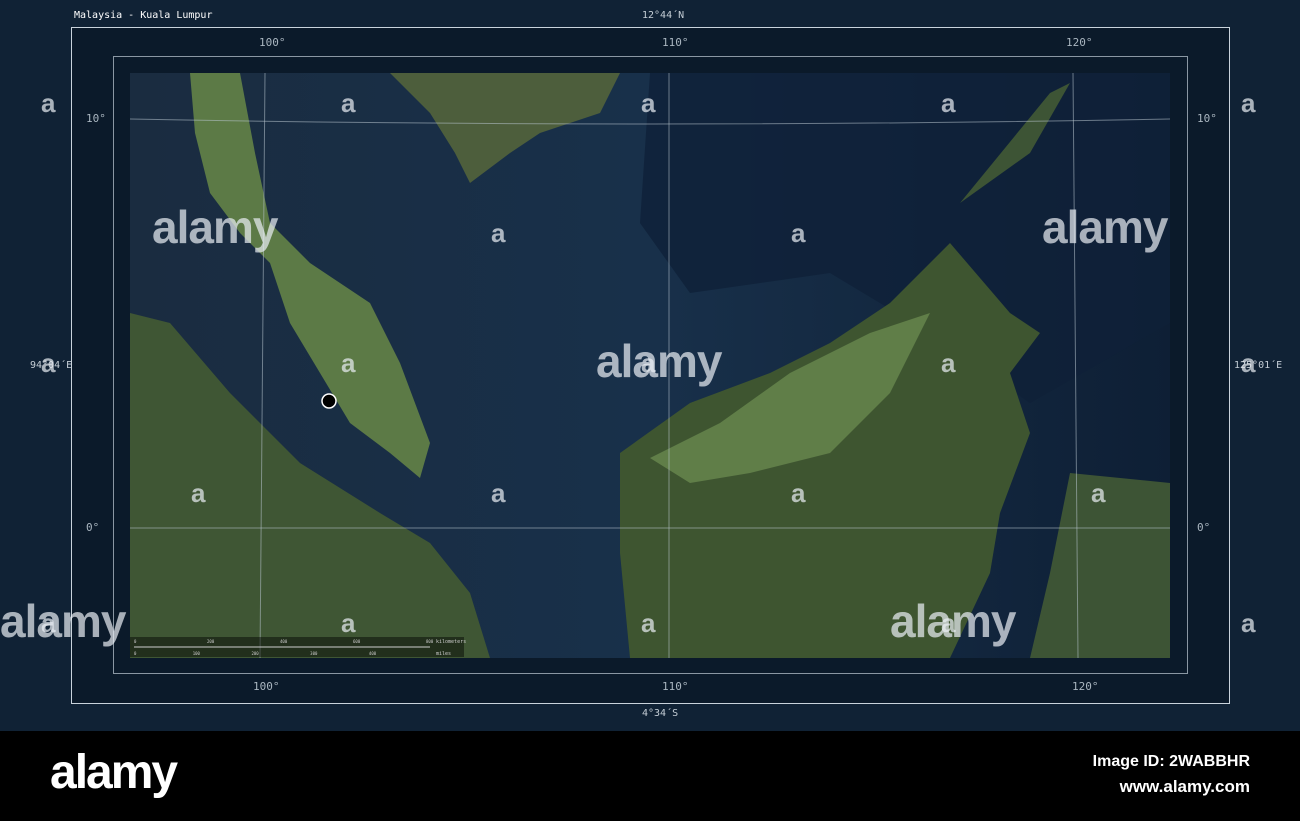  Describe the element at coordinates (373, 653) in the screenshot. I see `scale-mi-tick: 400` at that location.